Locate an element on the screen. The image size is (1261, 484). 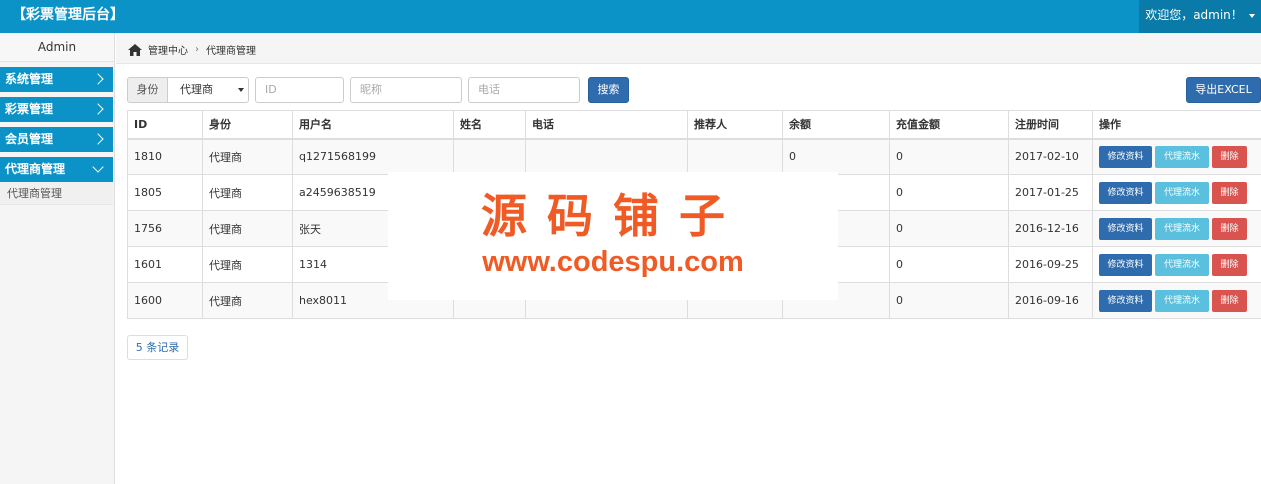
column-header: 用户名 is located at coordinates (373, 125).